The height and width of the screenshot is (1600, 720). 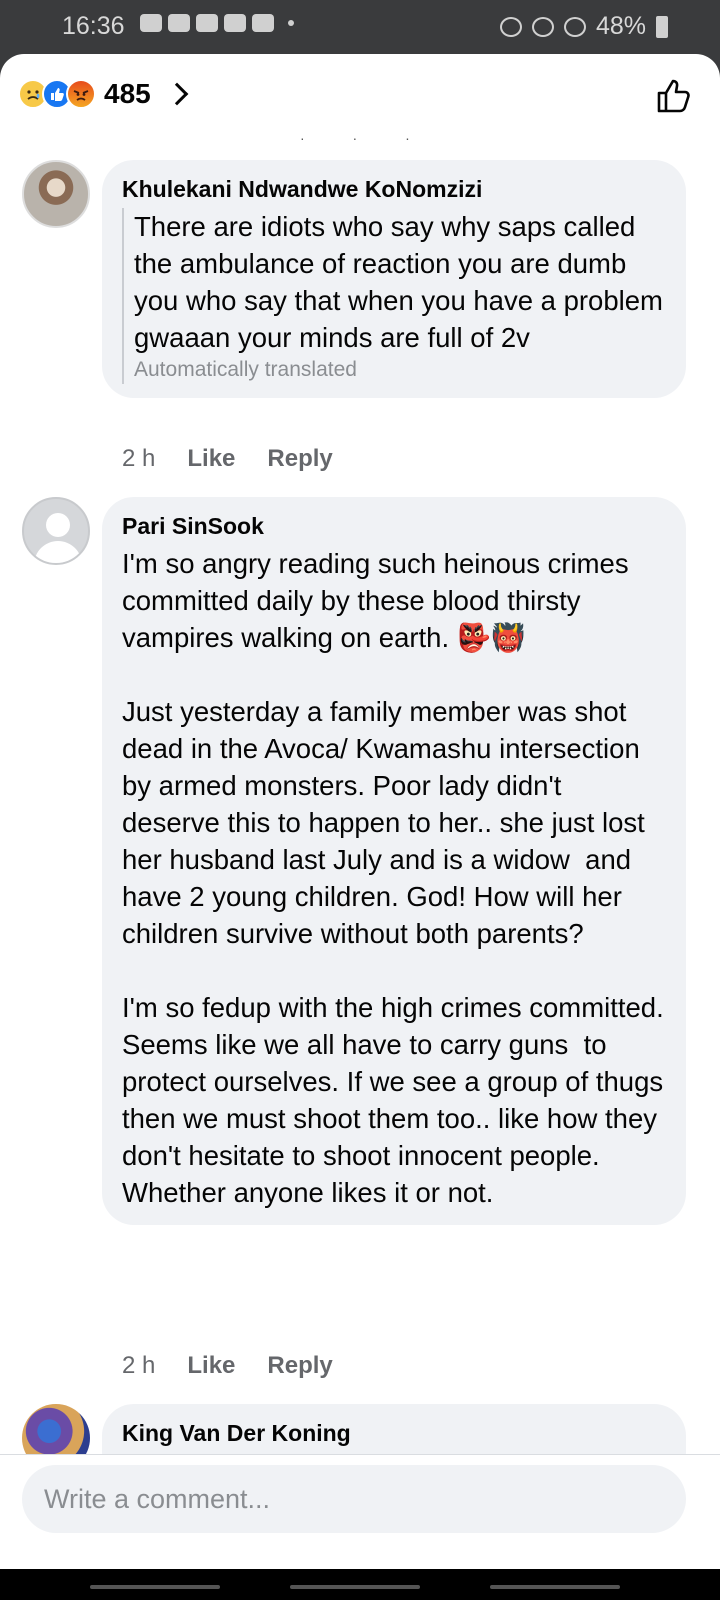 What do you see at coordinates (58, 552) in the screenshot?
I see `default-avatar-body` at bounding box center [58, 552].